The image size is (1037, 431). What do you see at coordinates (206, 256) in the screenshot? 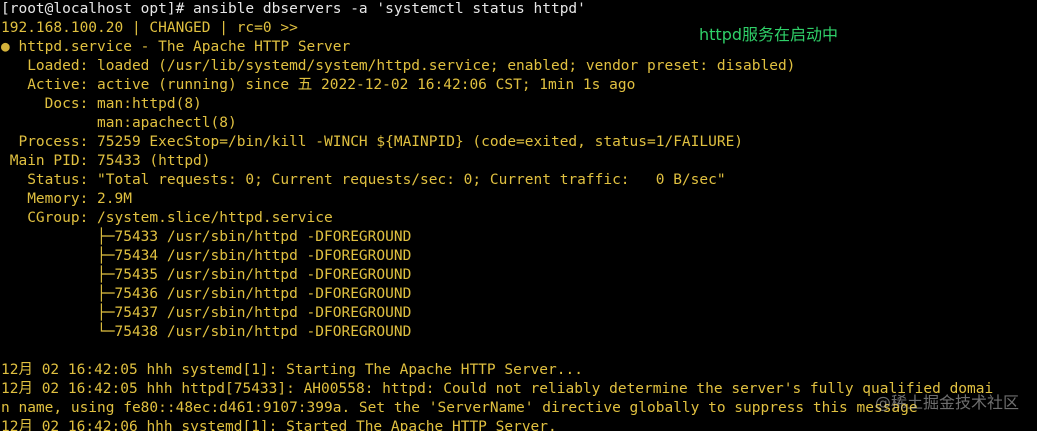
I see `cgroup-child-line: ├─75434 /usr/sbin/httpd -DFOREGROUND` at bounding box center [206, 256].